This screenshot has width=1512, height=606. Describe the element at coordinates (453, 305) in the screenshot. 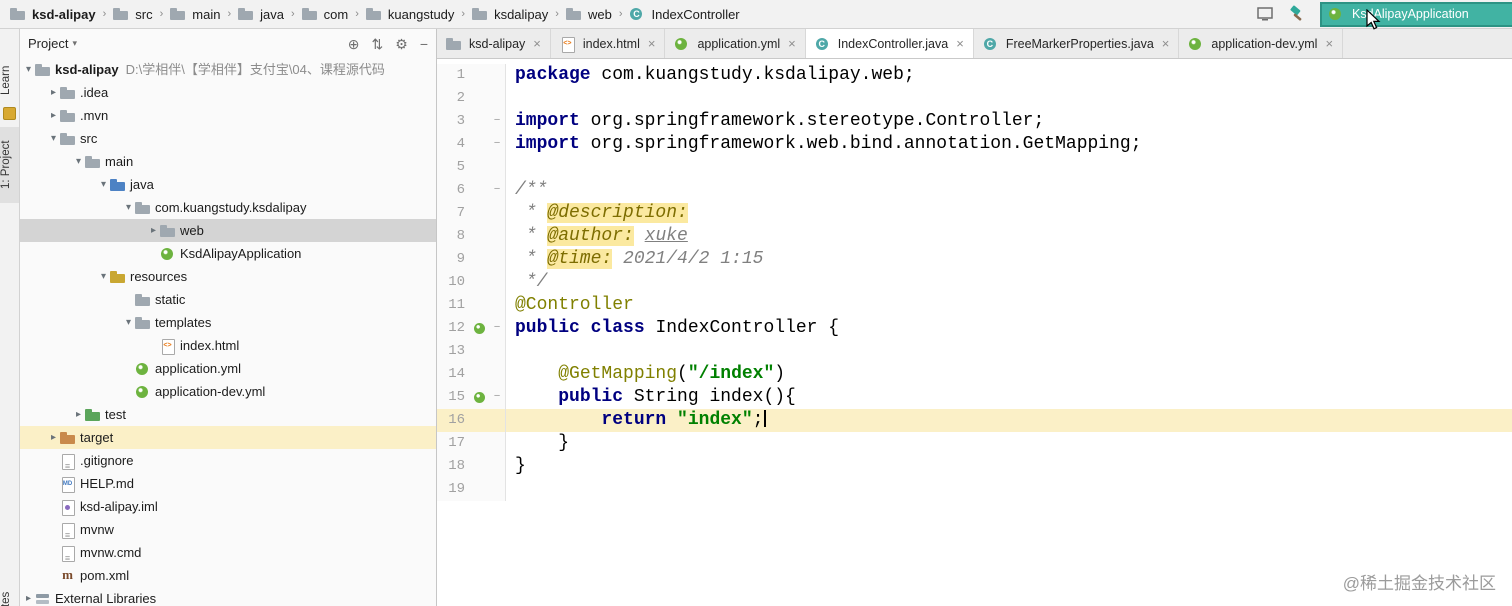

I see `line-number: 11` at that location.